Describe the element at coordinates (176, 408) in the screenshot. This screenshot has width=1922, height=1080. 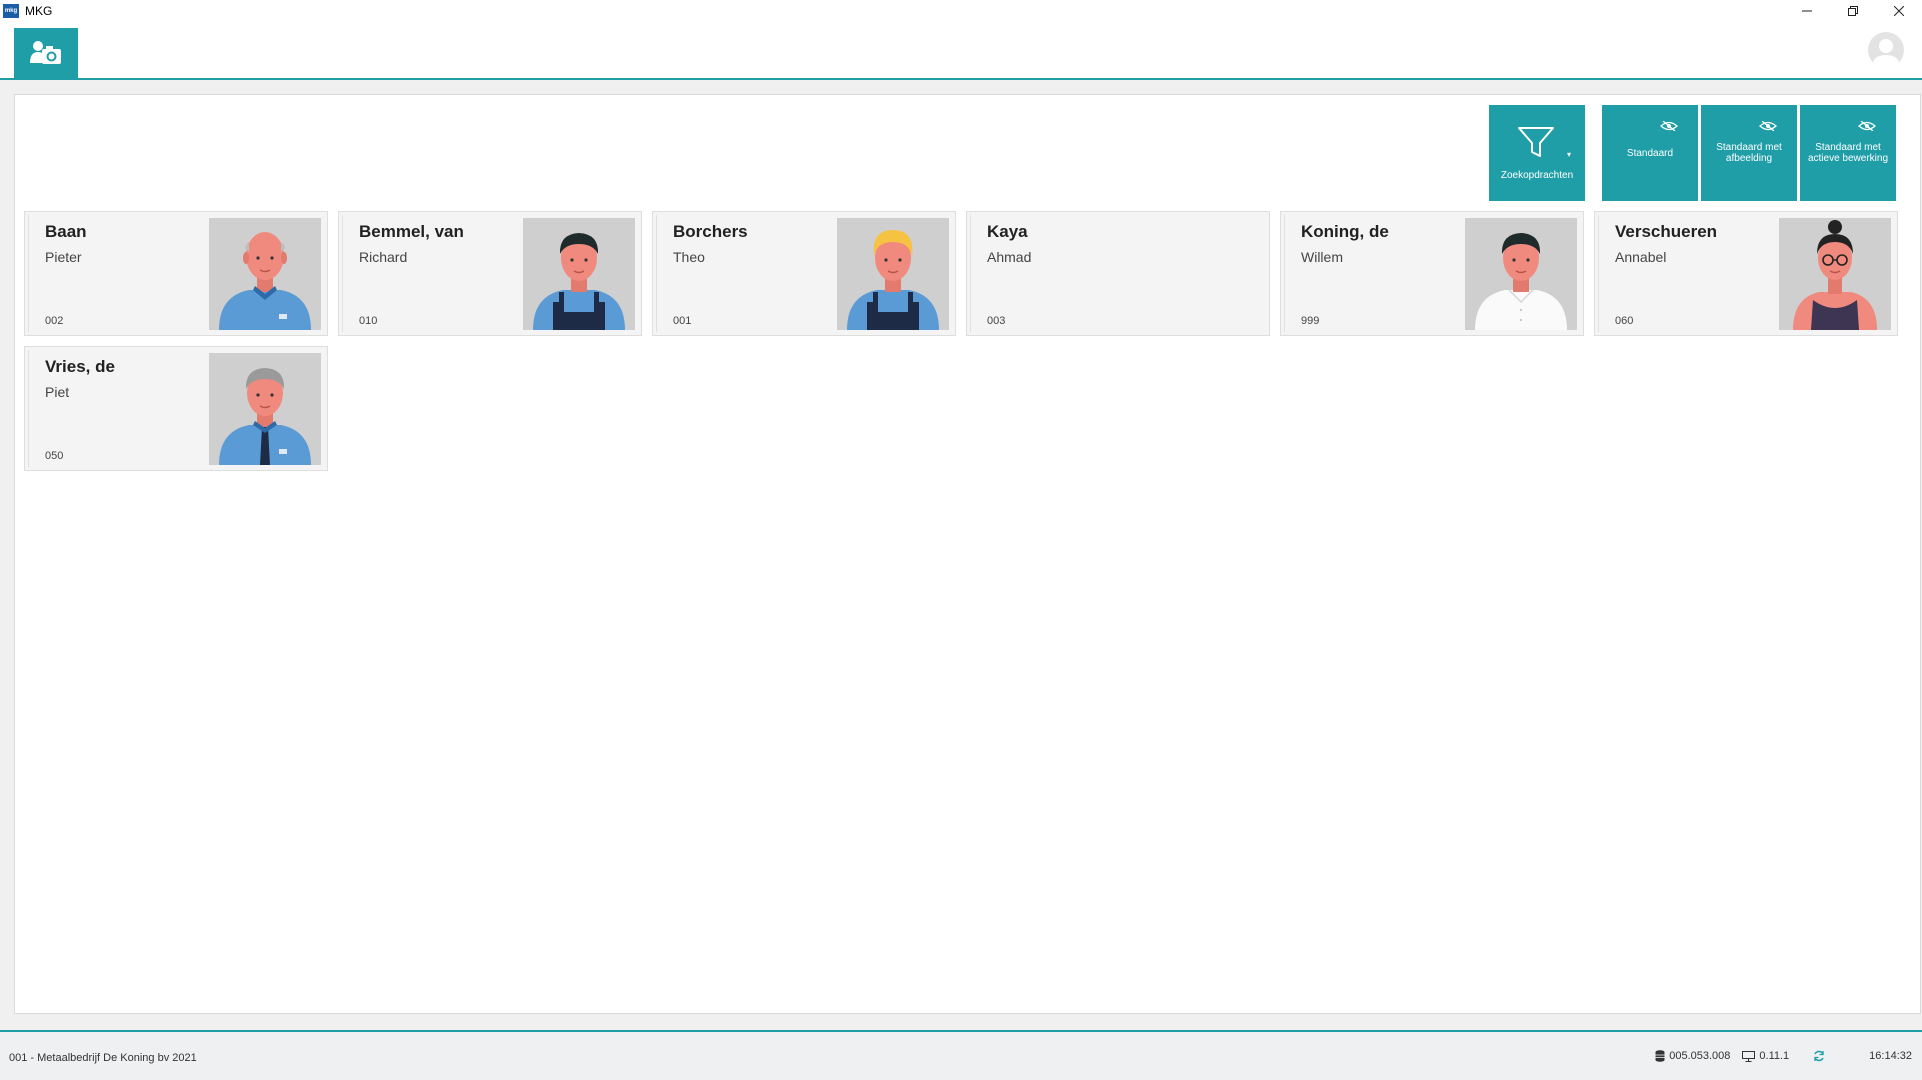
I see `employee-card: Vries, de Piet 050` at that location.